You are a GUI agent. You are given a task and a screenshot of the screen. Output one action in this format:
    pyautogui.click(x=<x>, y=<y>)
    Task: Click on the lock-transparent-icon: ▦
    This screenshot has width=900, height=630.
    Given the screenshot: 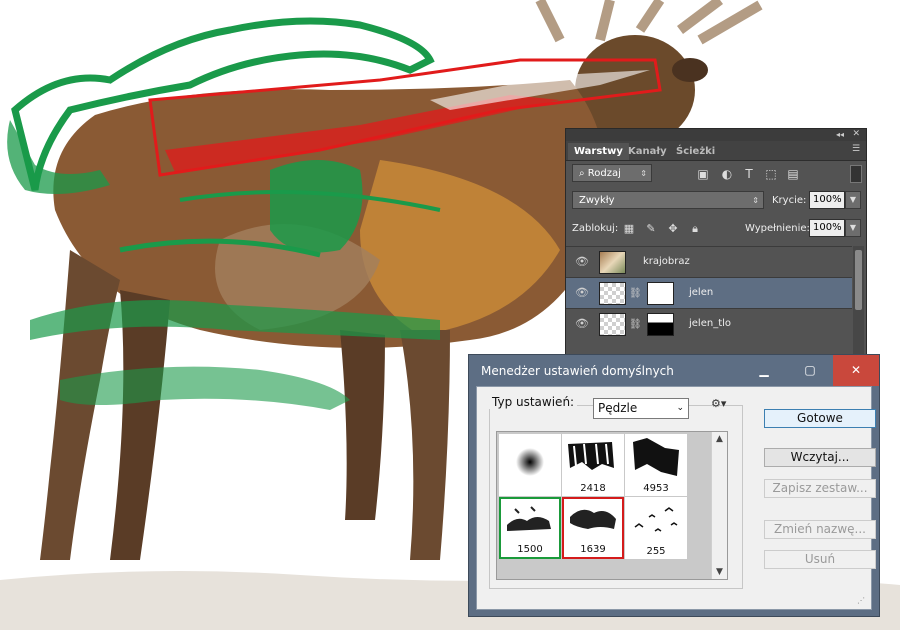 What is the action you would take?
    pyautogui.click(x=629, y=229)
    